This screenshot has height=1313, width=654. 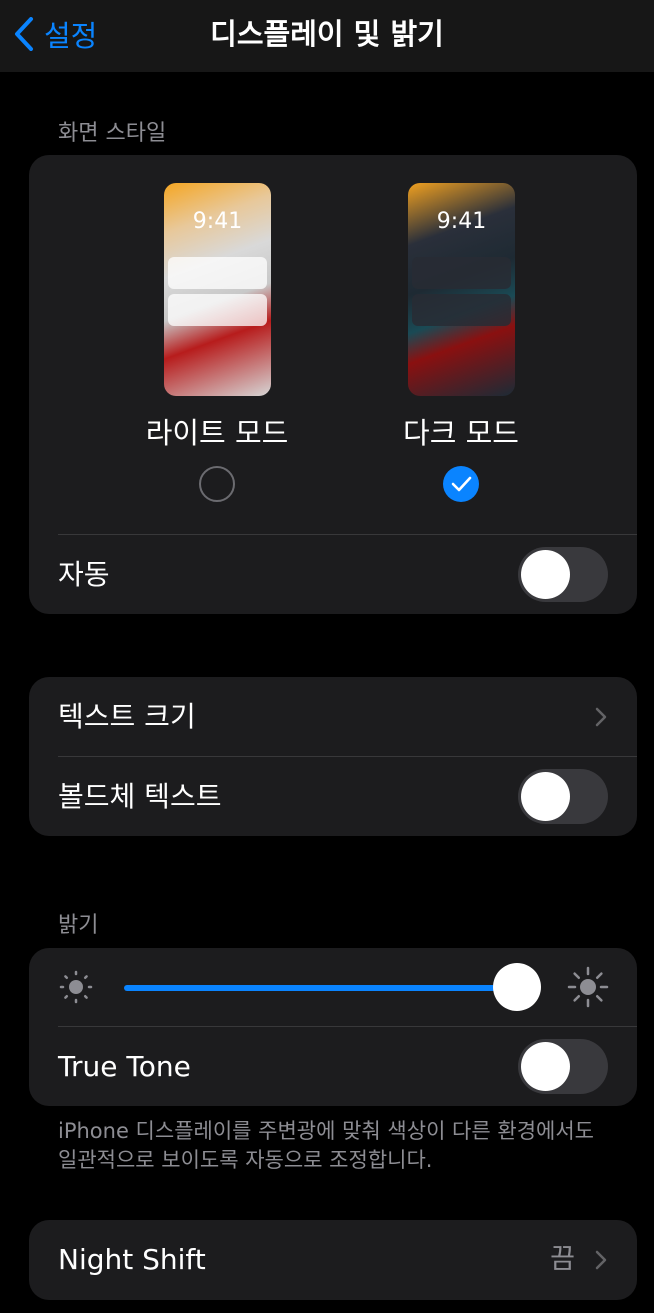 I want to click on true-tone-toggle, so click(x=563, y=1066).